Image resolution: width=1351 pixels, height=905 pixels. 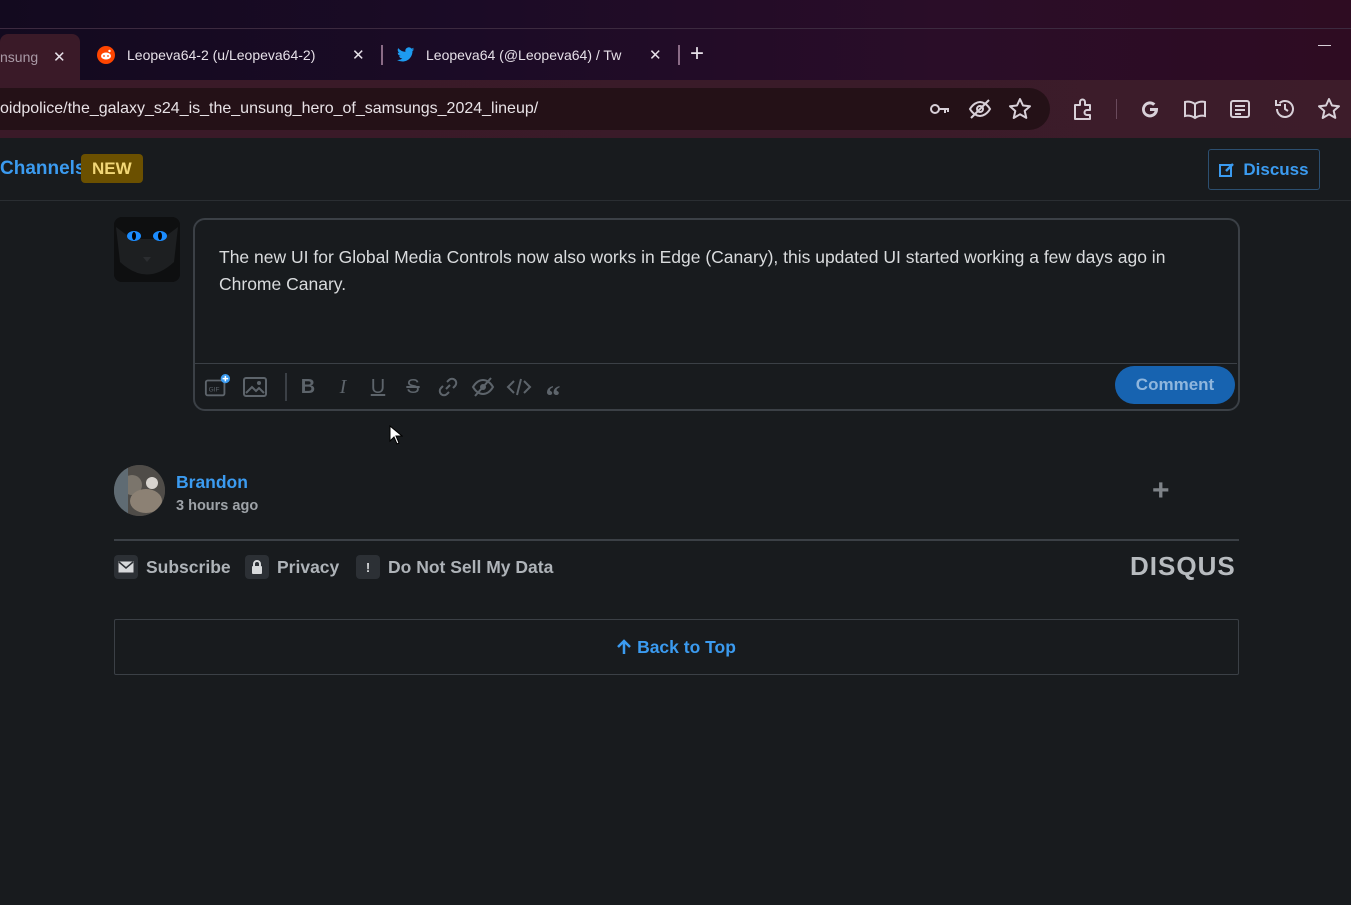 What do you see at coordinates (1150, 109) in the screenshot?
I see `google-icon` at bounding box center [1150, 109].